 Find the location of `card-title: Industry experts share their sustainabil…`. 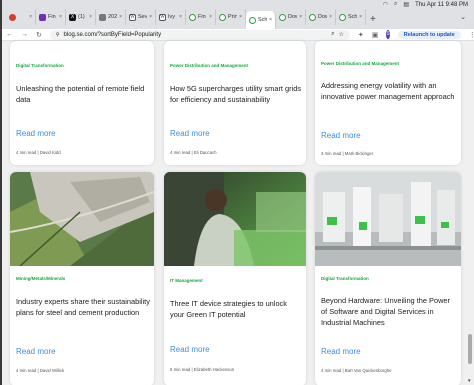

card-title: Industry experts share their sustainabil… is located at coordinates (83, 307).